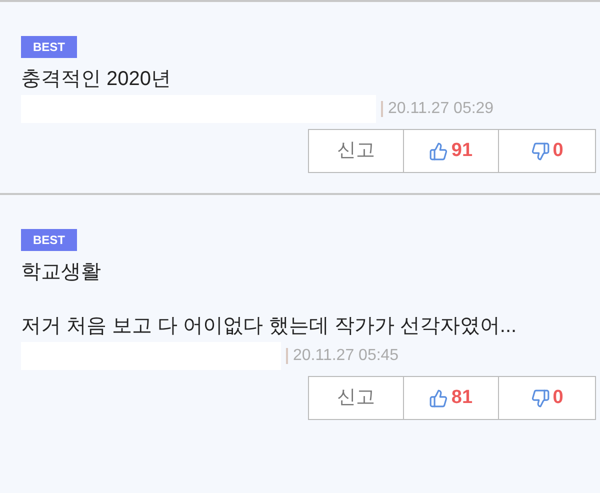  I want to click on comment-text: 충격적인 2020년, so click(96, 79).